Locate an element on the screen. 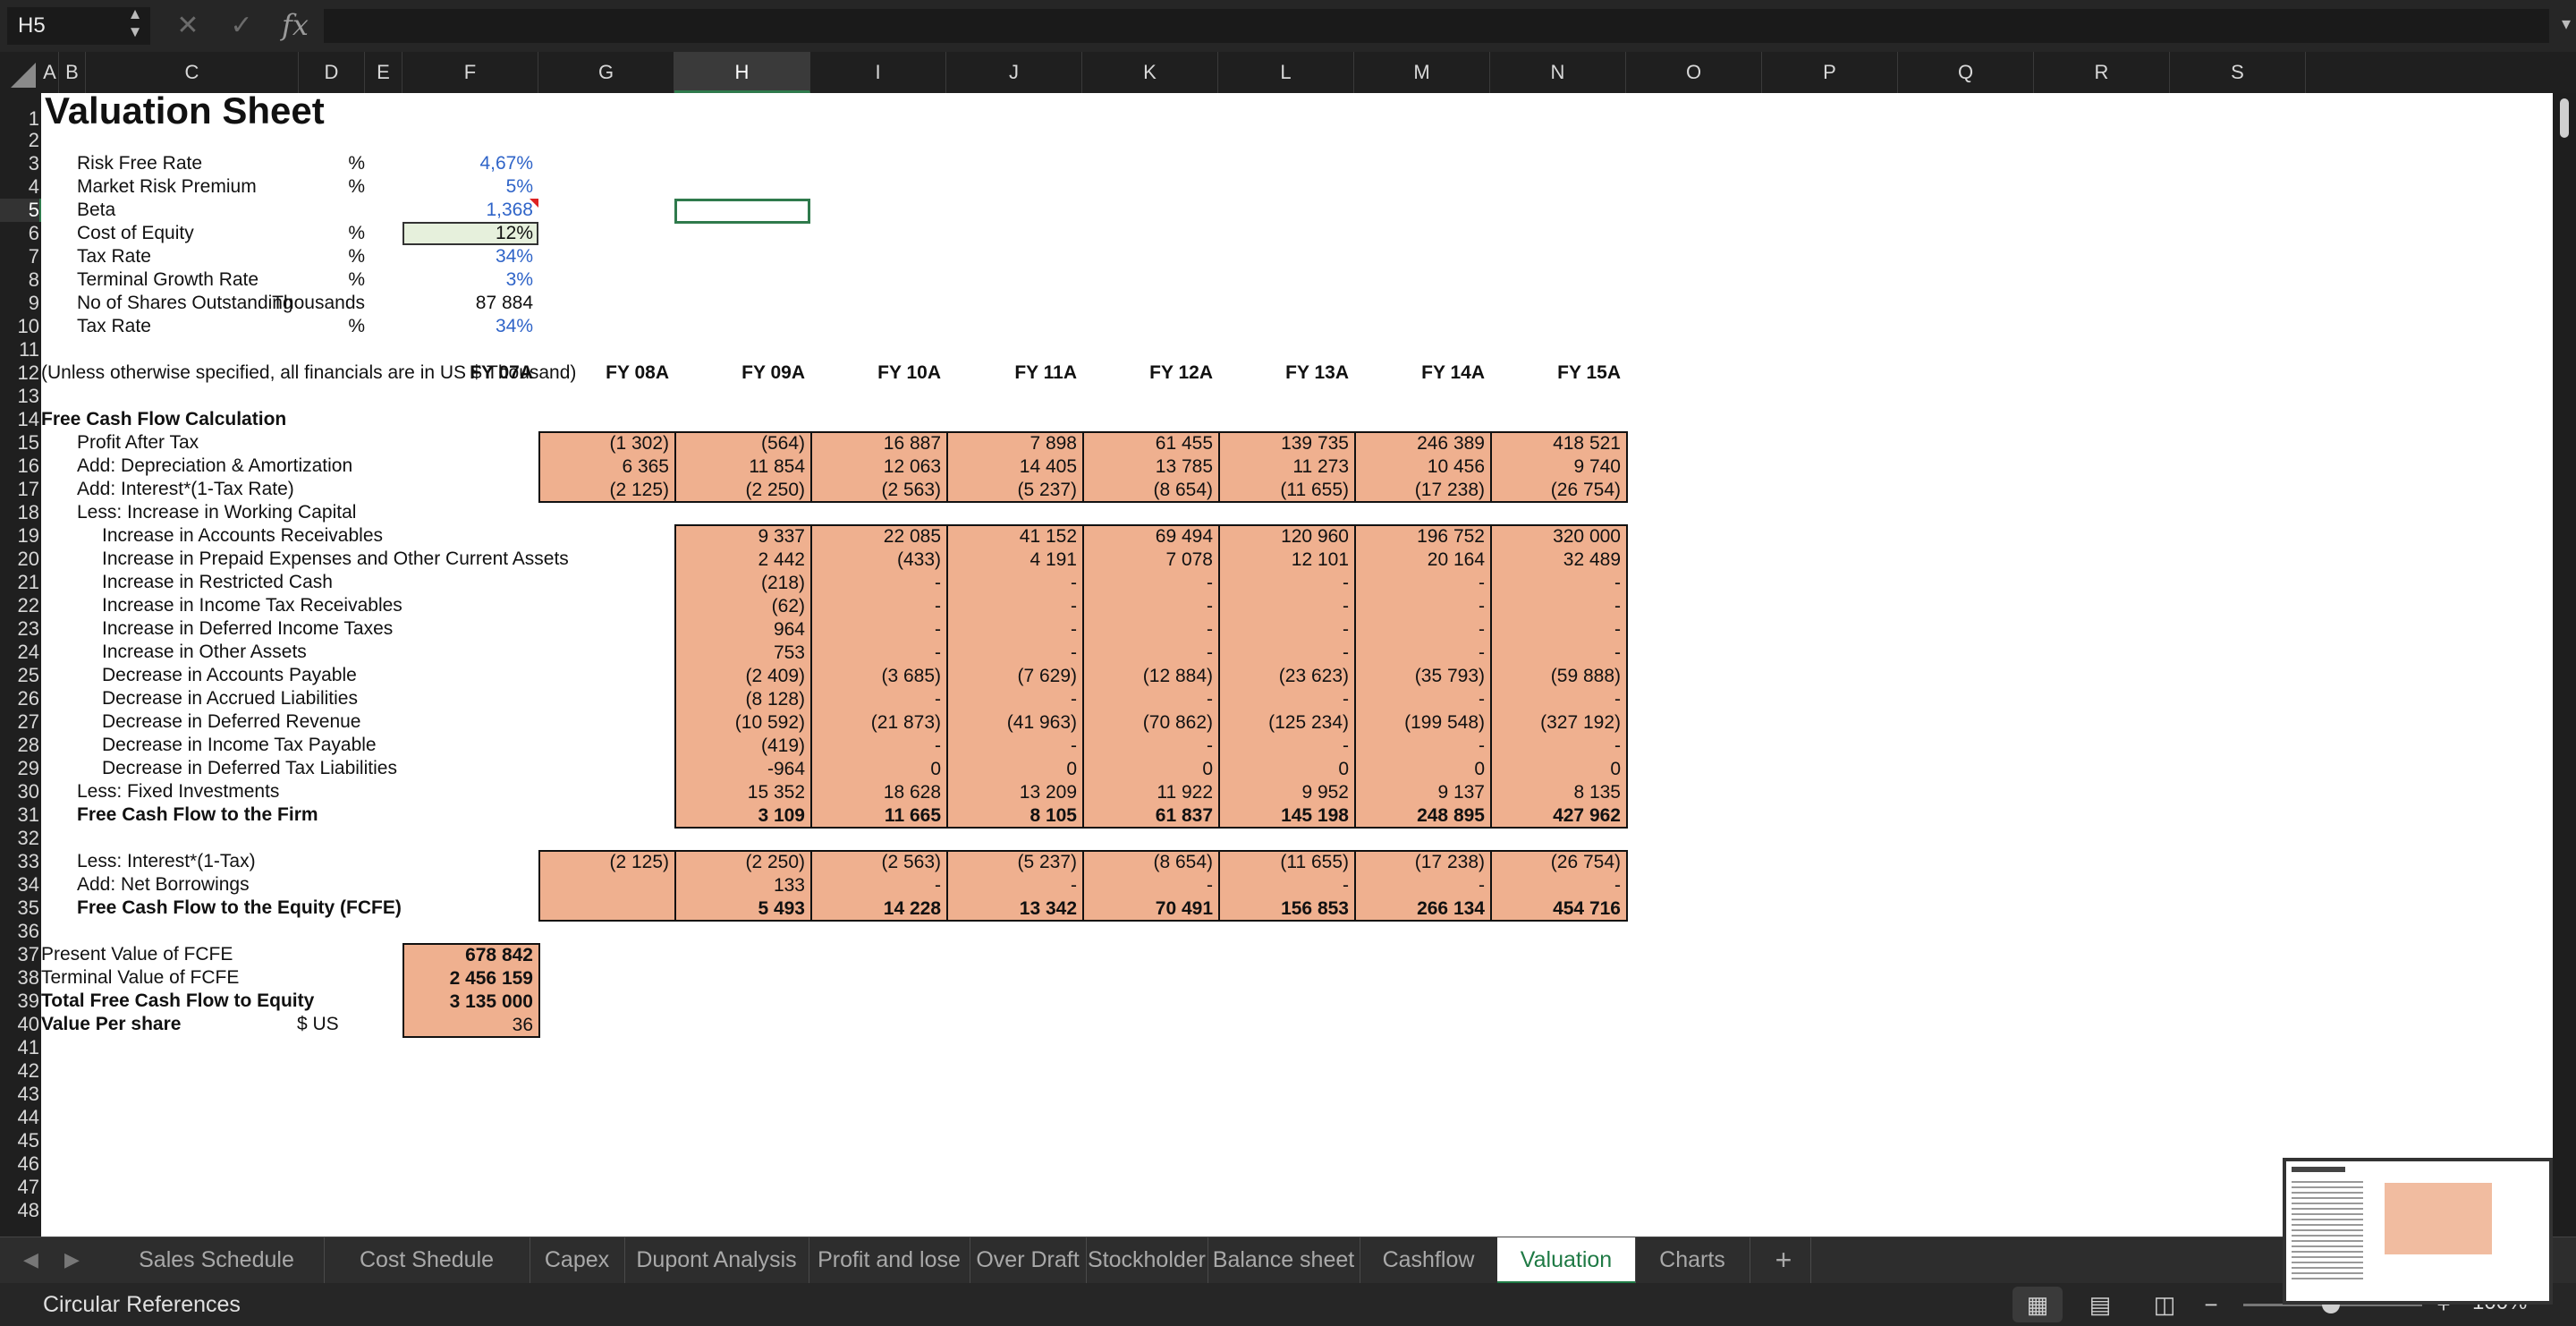 The width and height of the screenshot is (2576, 1326). cell-value: 3 109 is located at coordinates (739, 815).